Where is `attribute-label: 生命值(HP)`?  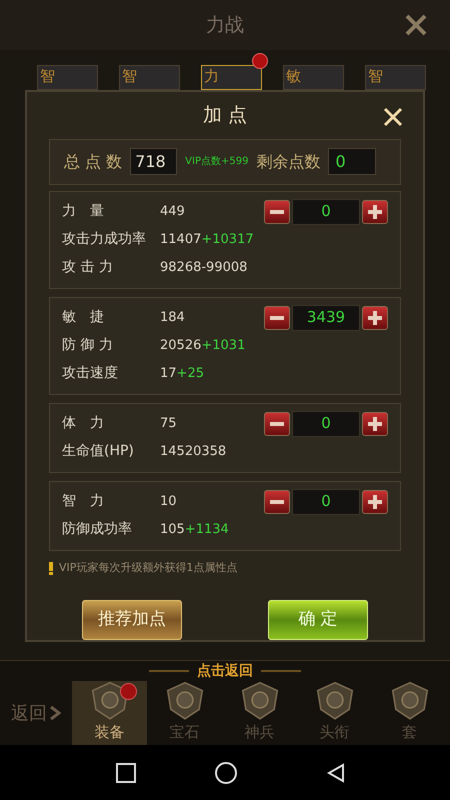
attribute-label: 生命值(HP) is located at coordinates (98, 452).